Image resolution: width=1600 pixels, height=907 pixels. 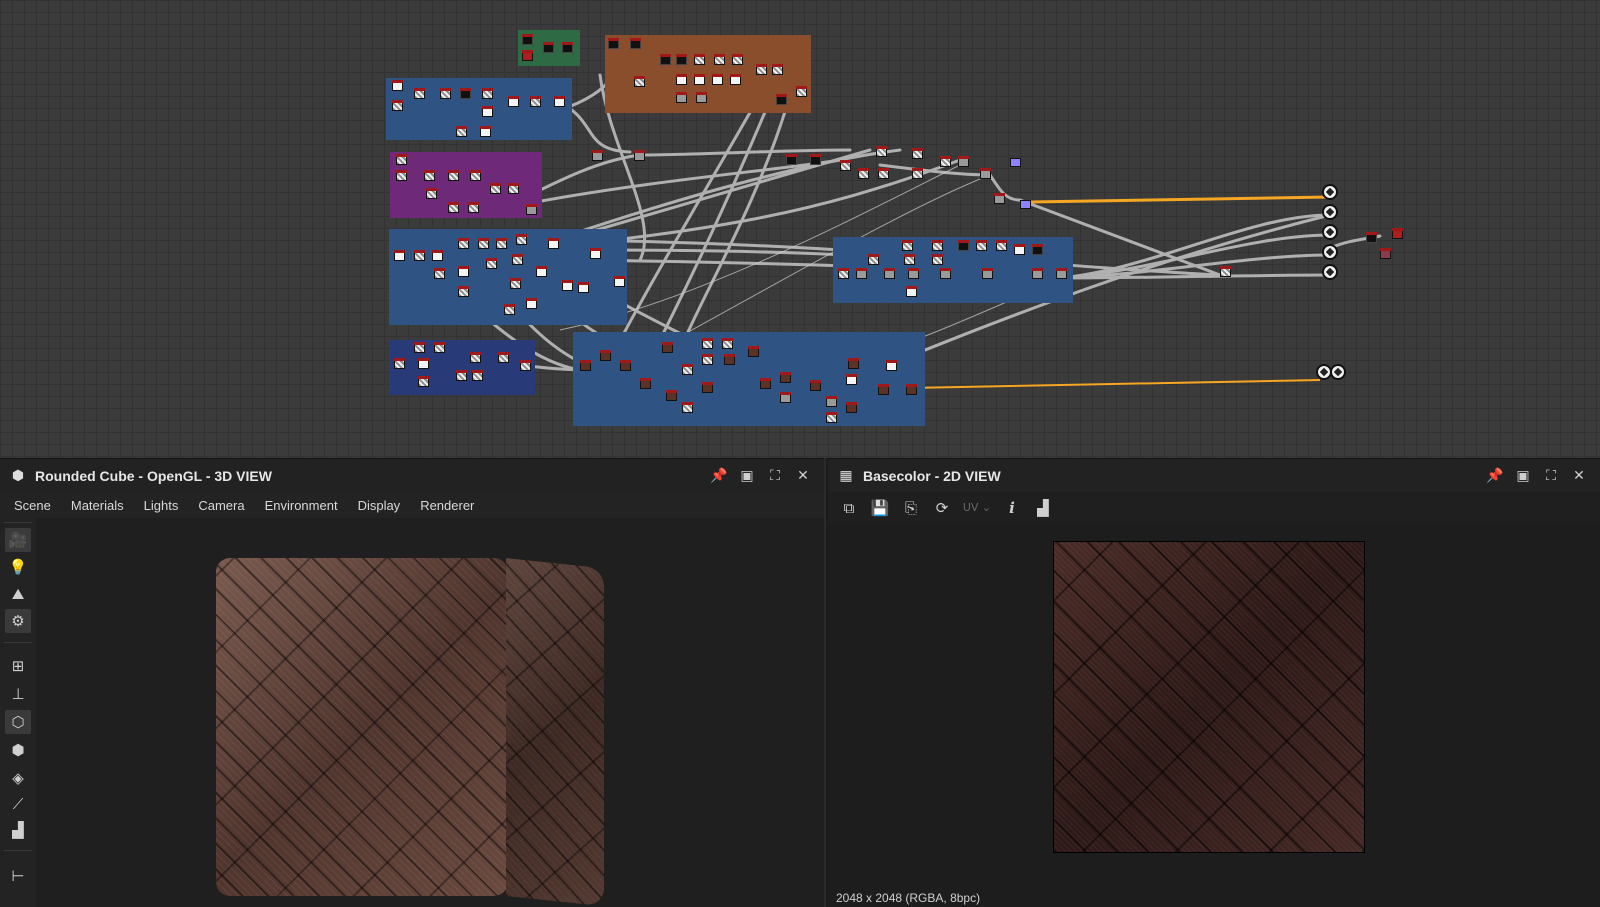 What do you see at coordinates (1330, 232) in the screenshot?
I see `output-node-roughness` at bounding box center [1330, 232].